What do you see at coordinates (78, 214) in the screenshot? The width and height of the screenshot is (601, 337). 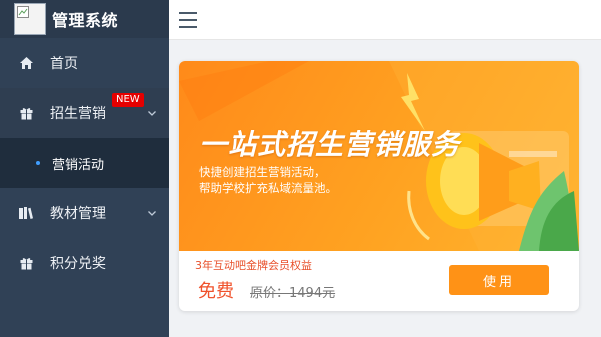 I see `sidebar-item-label: 教材管理` at bounding box center [78, 214].